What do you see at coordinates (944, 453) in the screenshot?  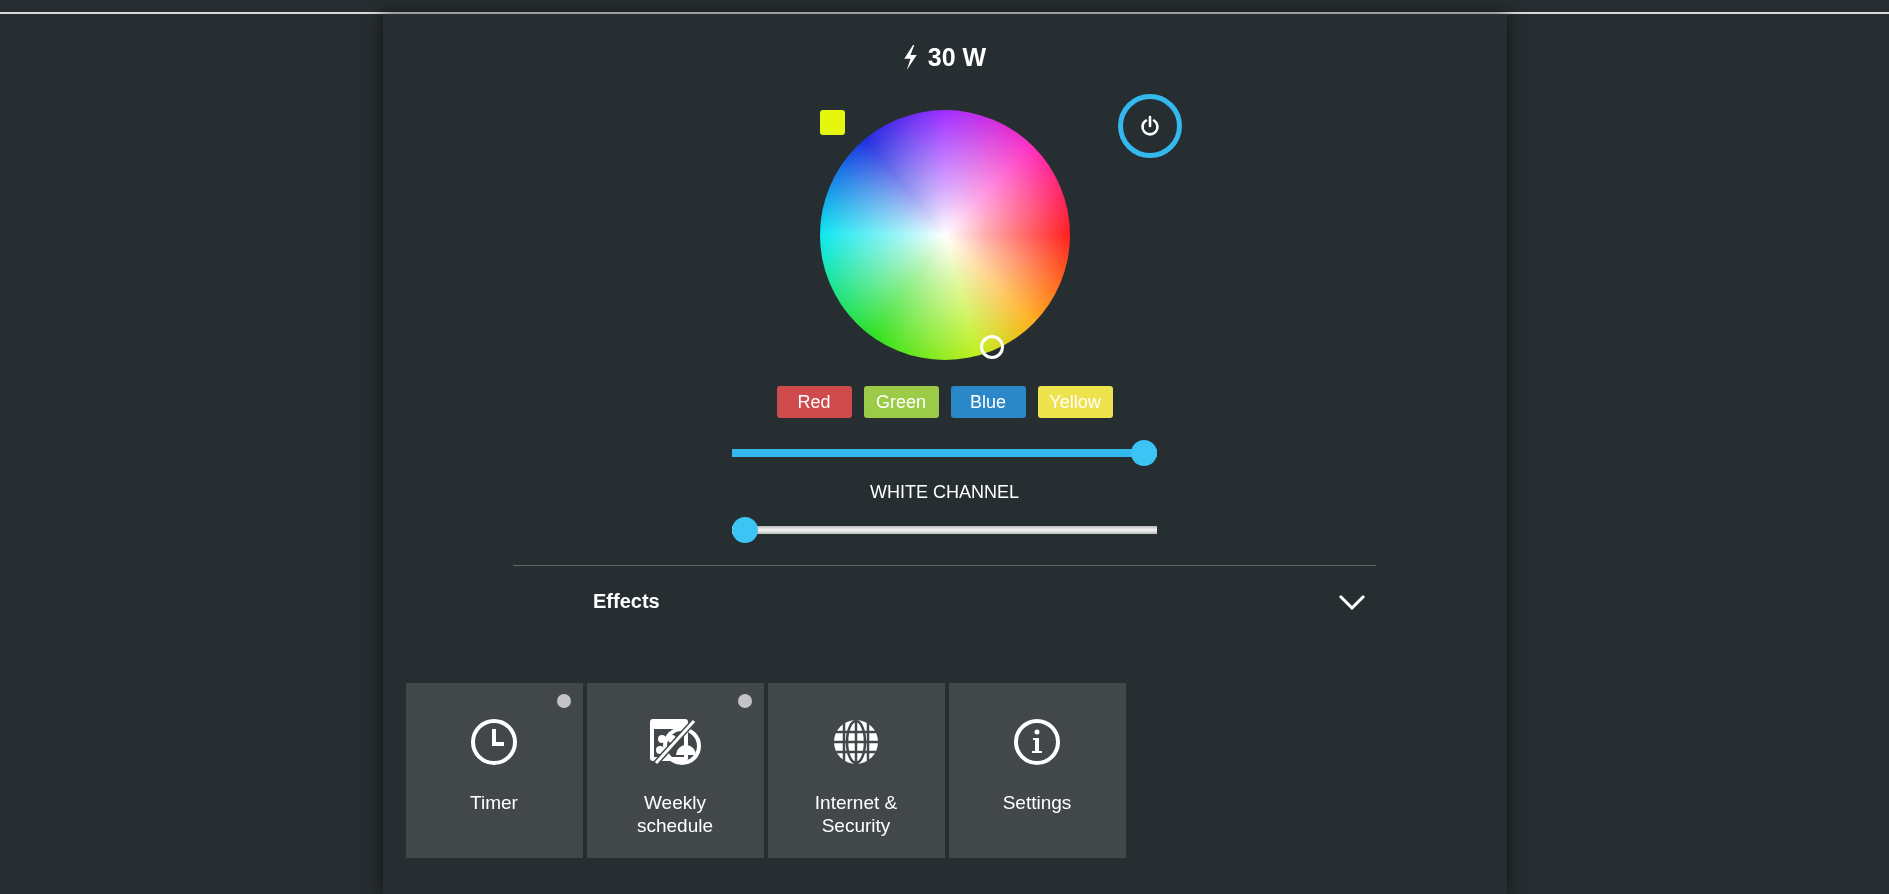 I see `brightness-slider` at bounding box center [944, 453].